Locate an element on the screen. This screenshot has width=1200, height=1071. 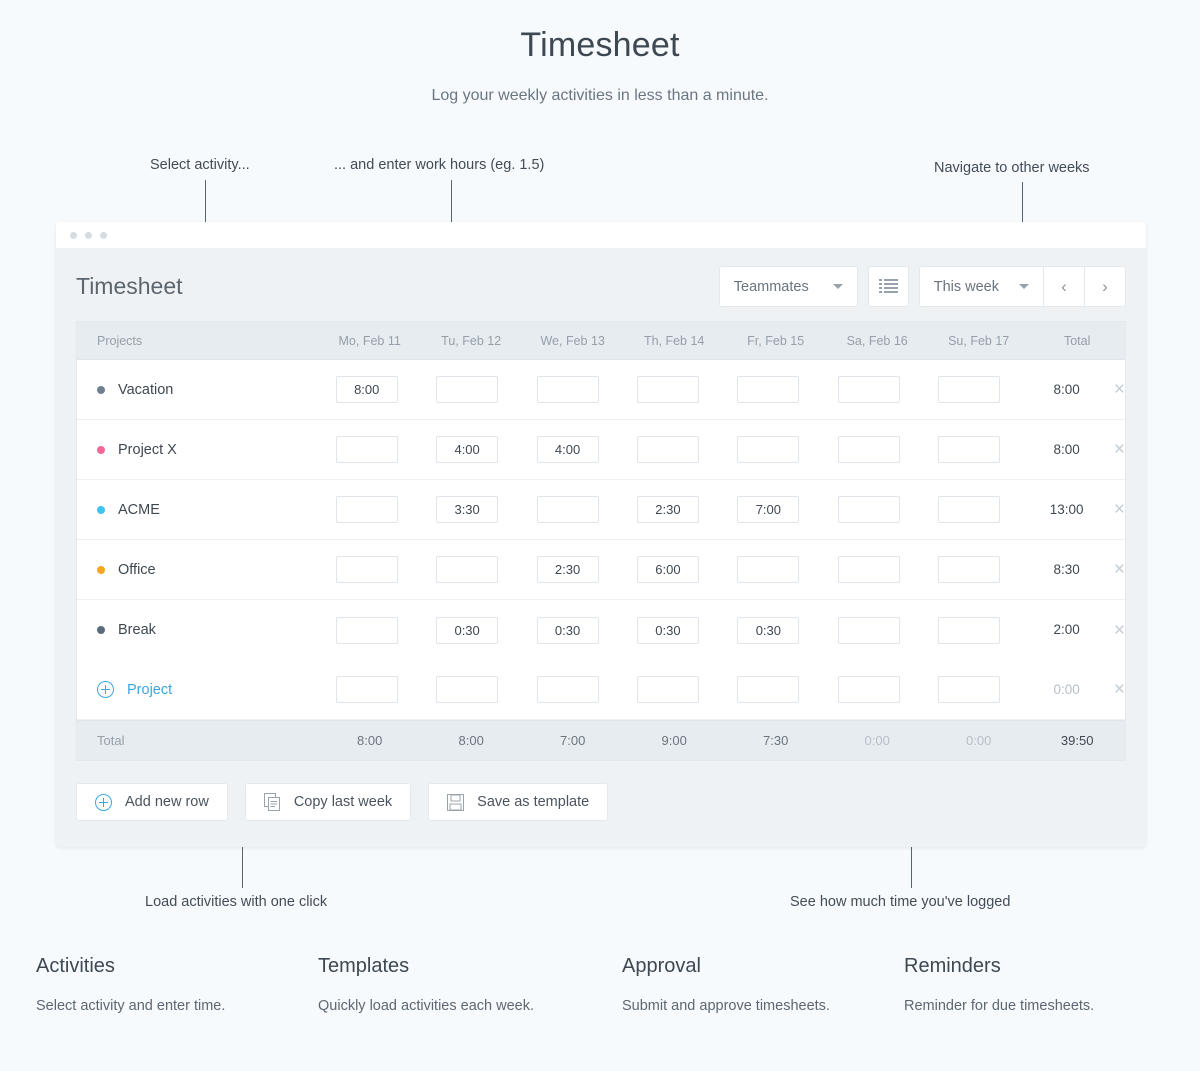
save-as-template-button: Save as template is located at coordinates (518, 802).